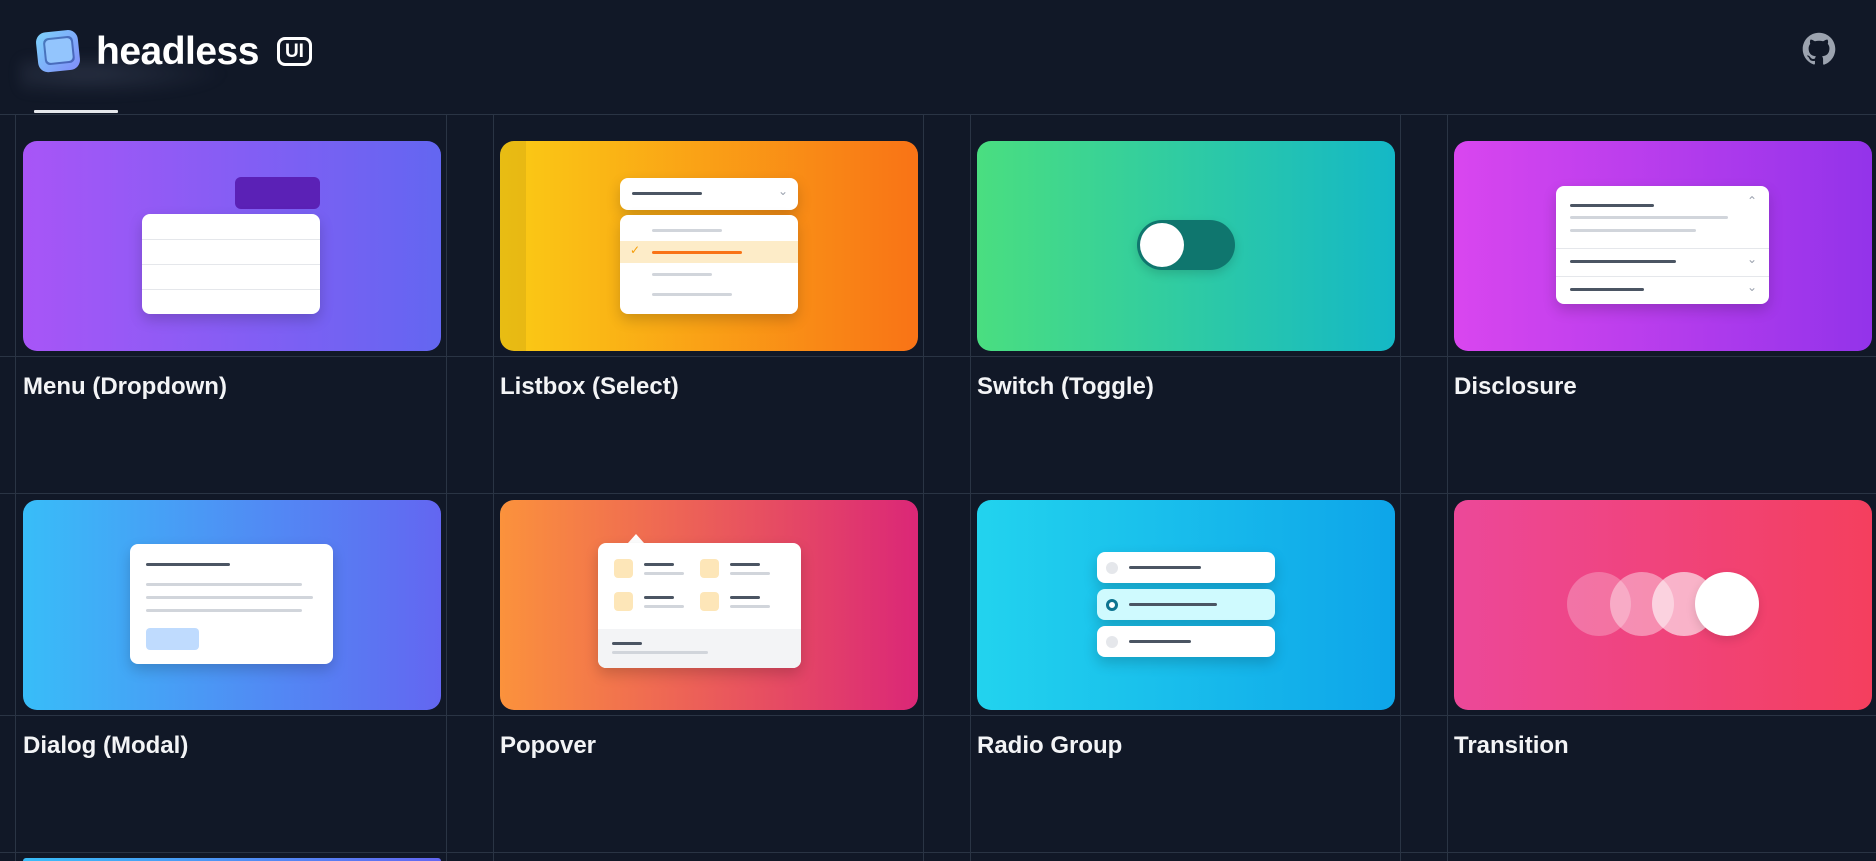 The width and height of the screenshot is (1876, 861). I want to click on component-card-popover: Popover, so click(709, 629).